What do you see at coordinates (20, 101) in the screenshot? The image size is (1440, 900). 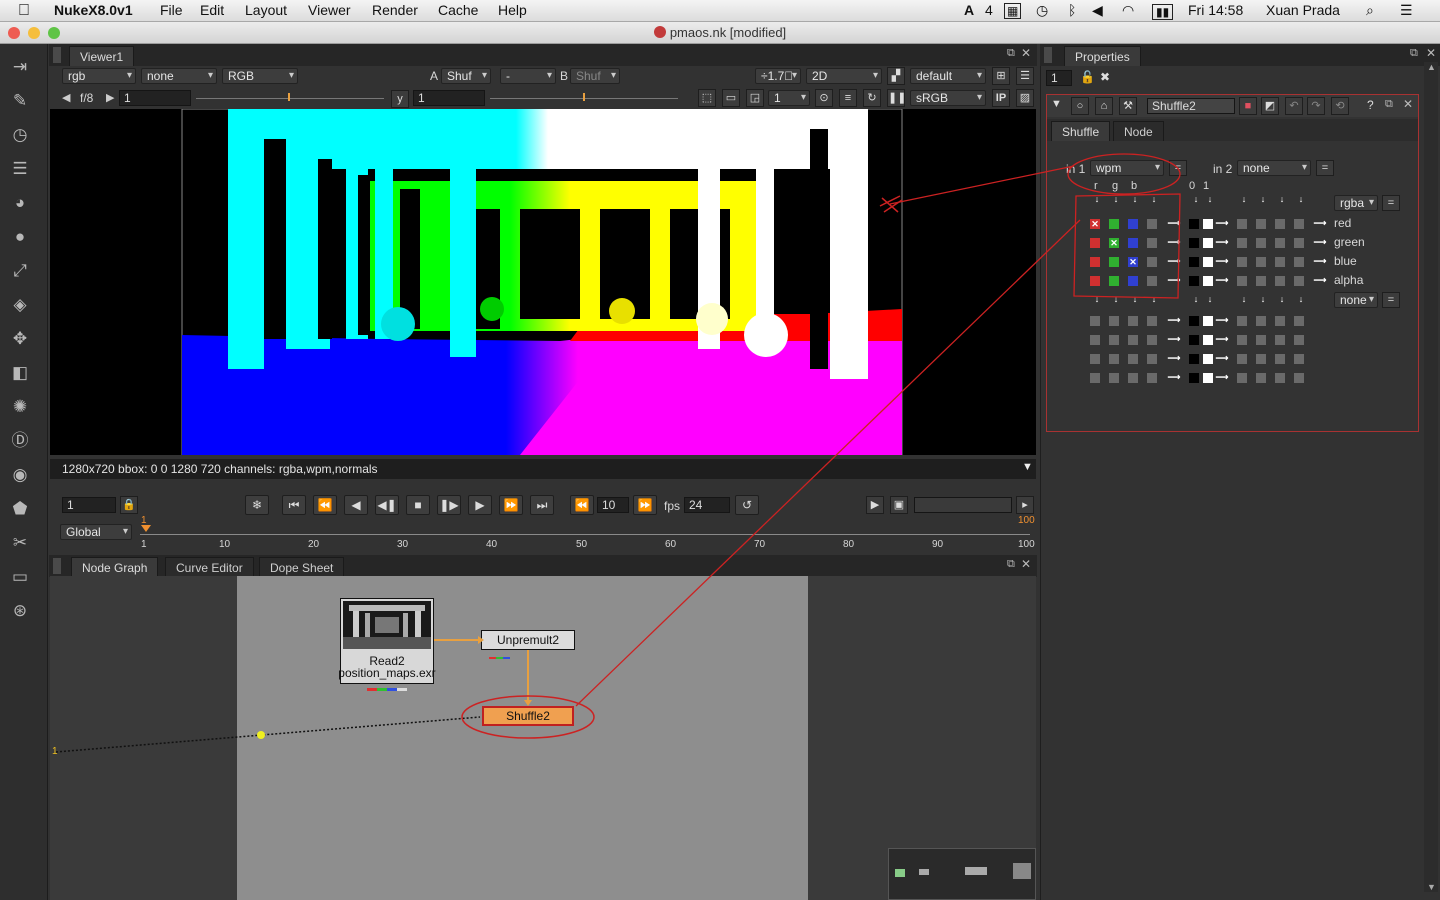 I see `paint-icon: ✎` at bounding box center [20, 101].